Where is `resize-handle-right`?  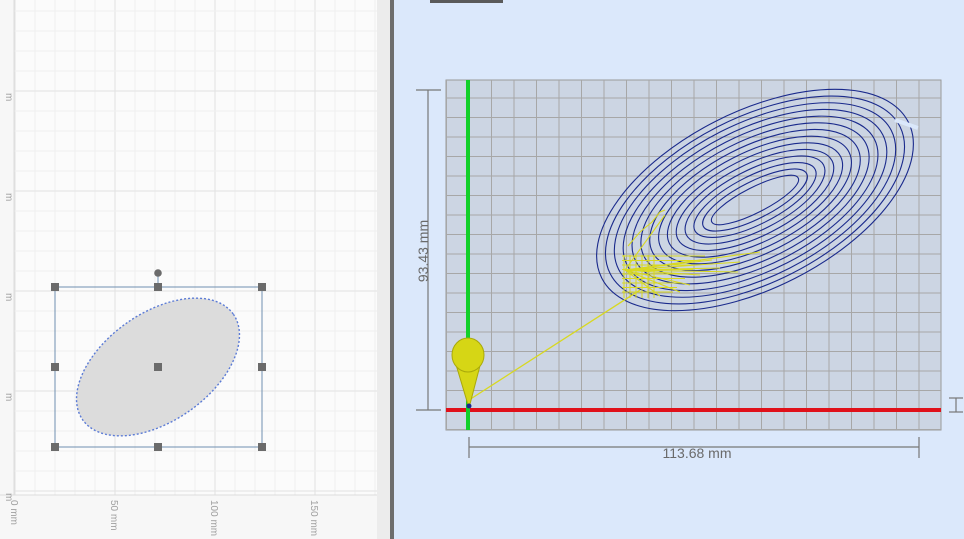 resize-handle-right is located at coordinates (262, 367).